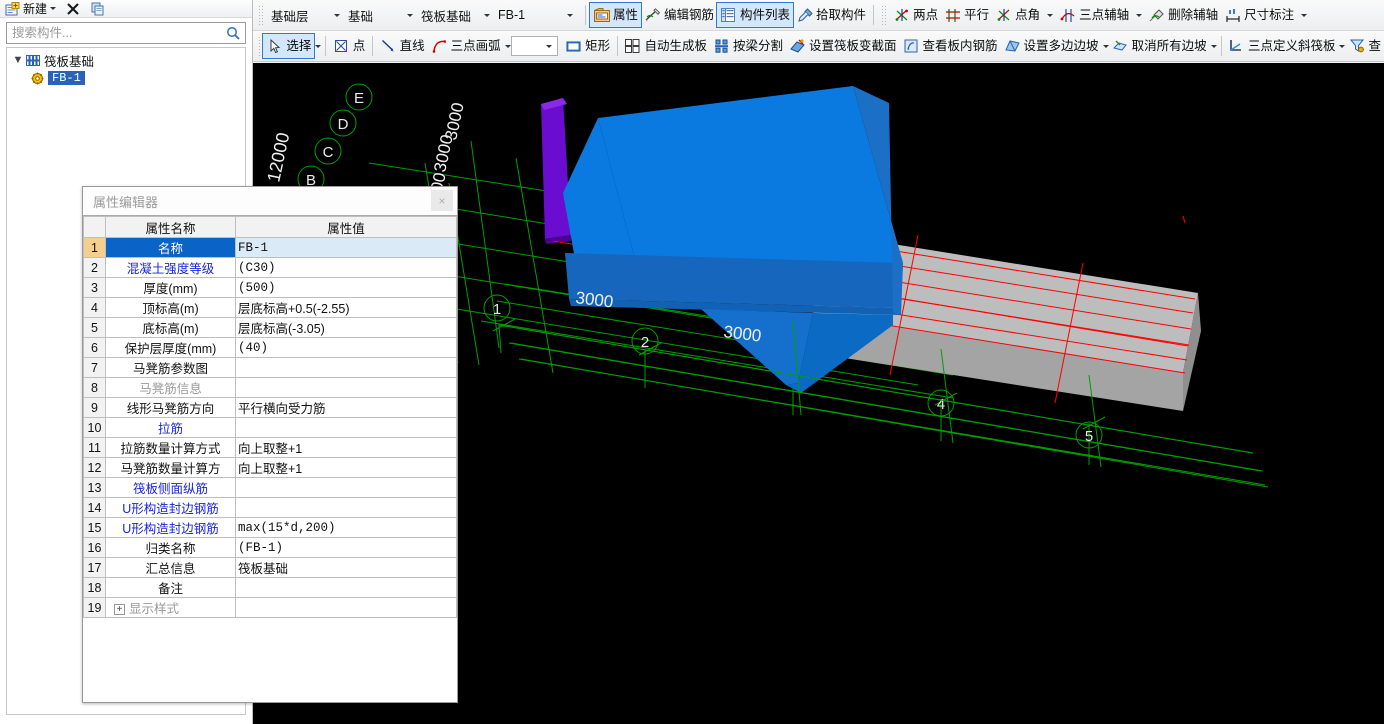 Image resolution: width=1384 pixels, height=724 pixels. I want to click on view-slab-rebar-button: 查看板内钢筋, so click(950, 46).